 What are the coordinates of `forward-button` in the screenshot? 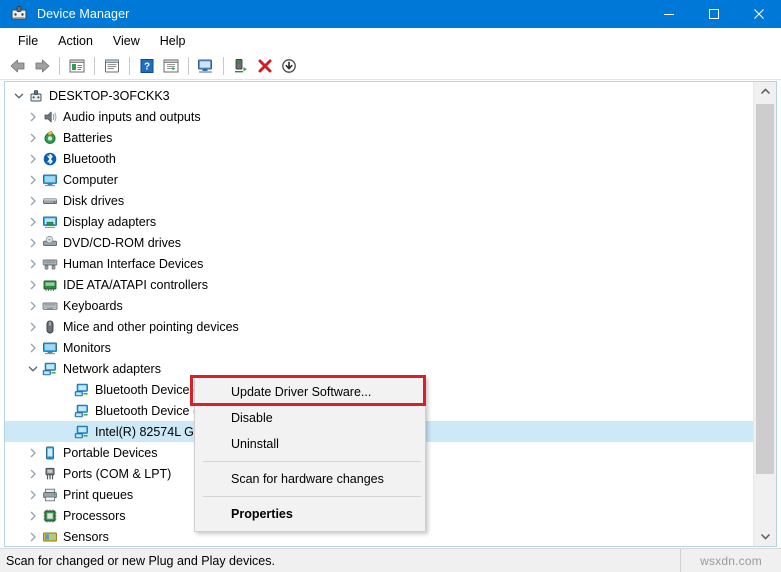 It's located at (42, 66).